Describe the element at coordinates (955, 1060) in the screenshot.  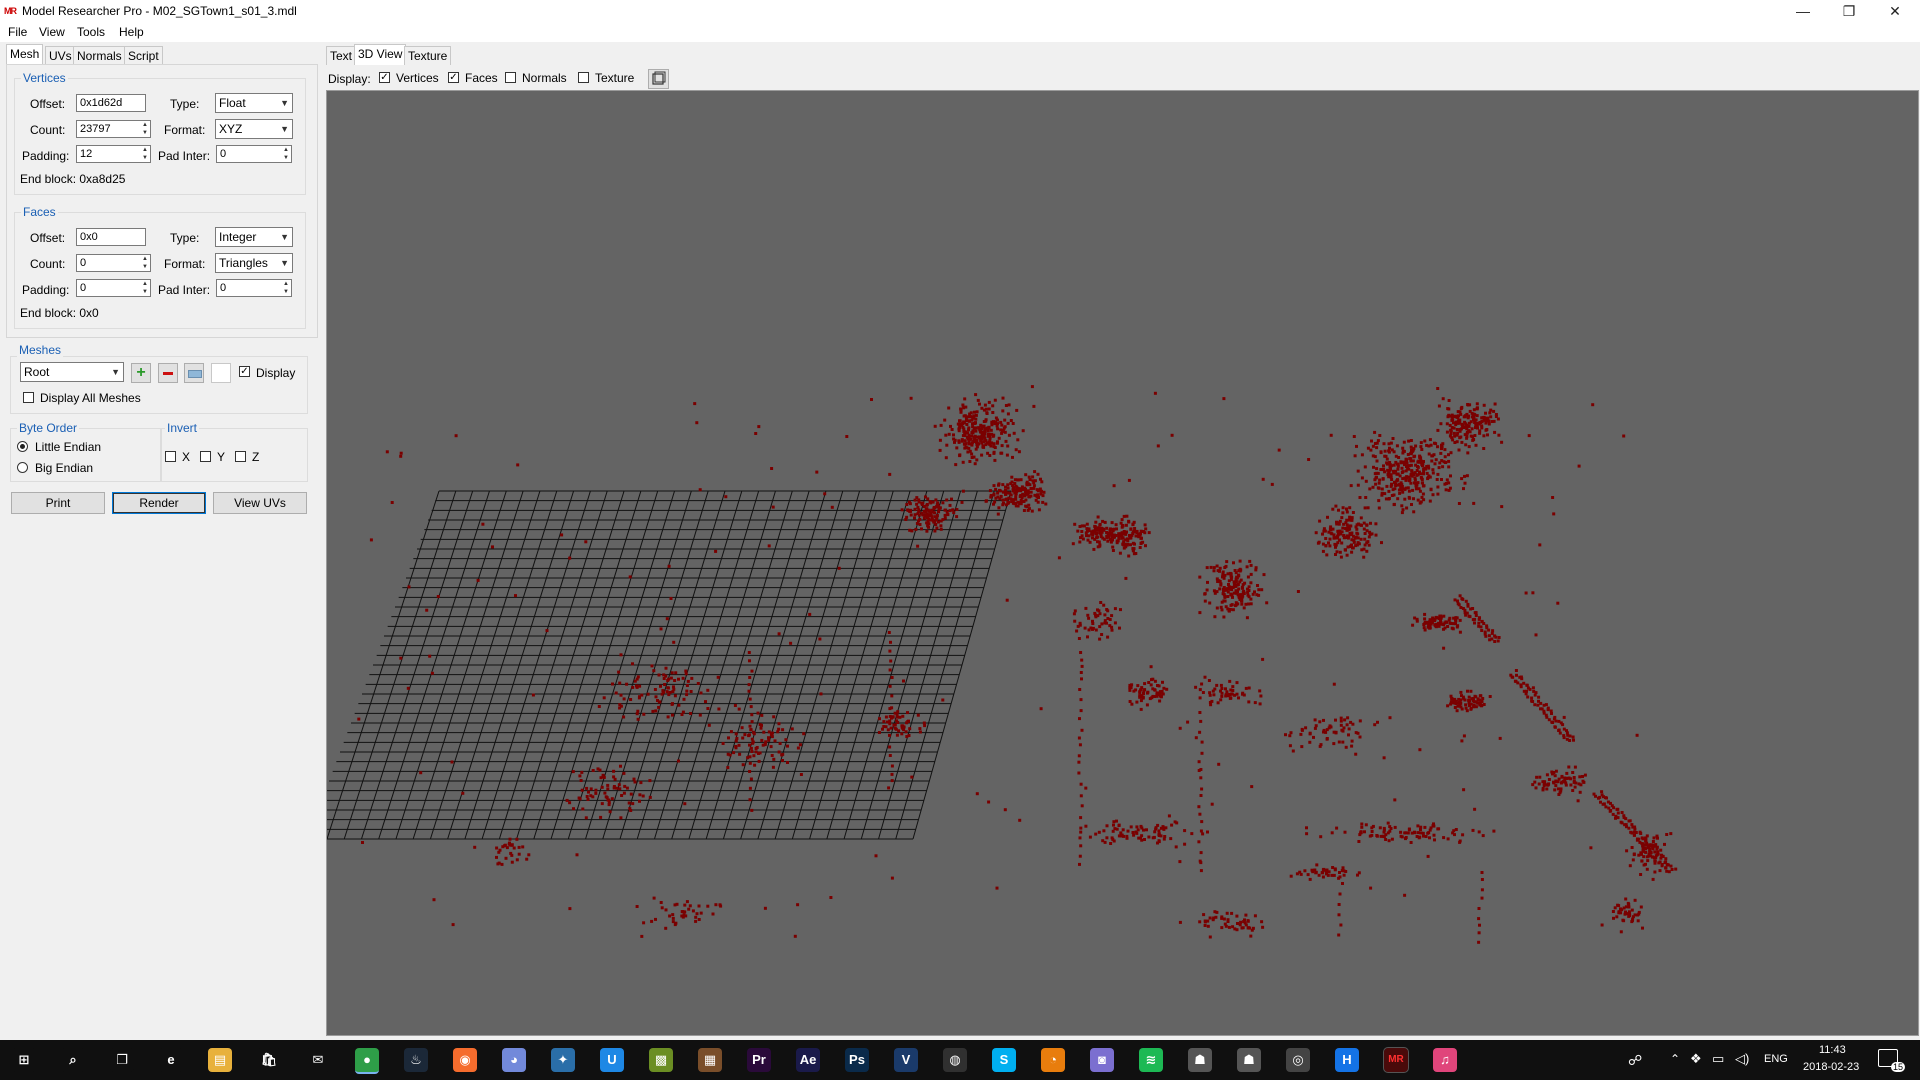
I see `davinci-icon: ◍` at that location.